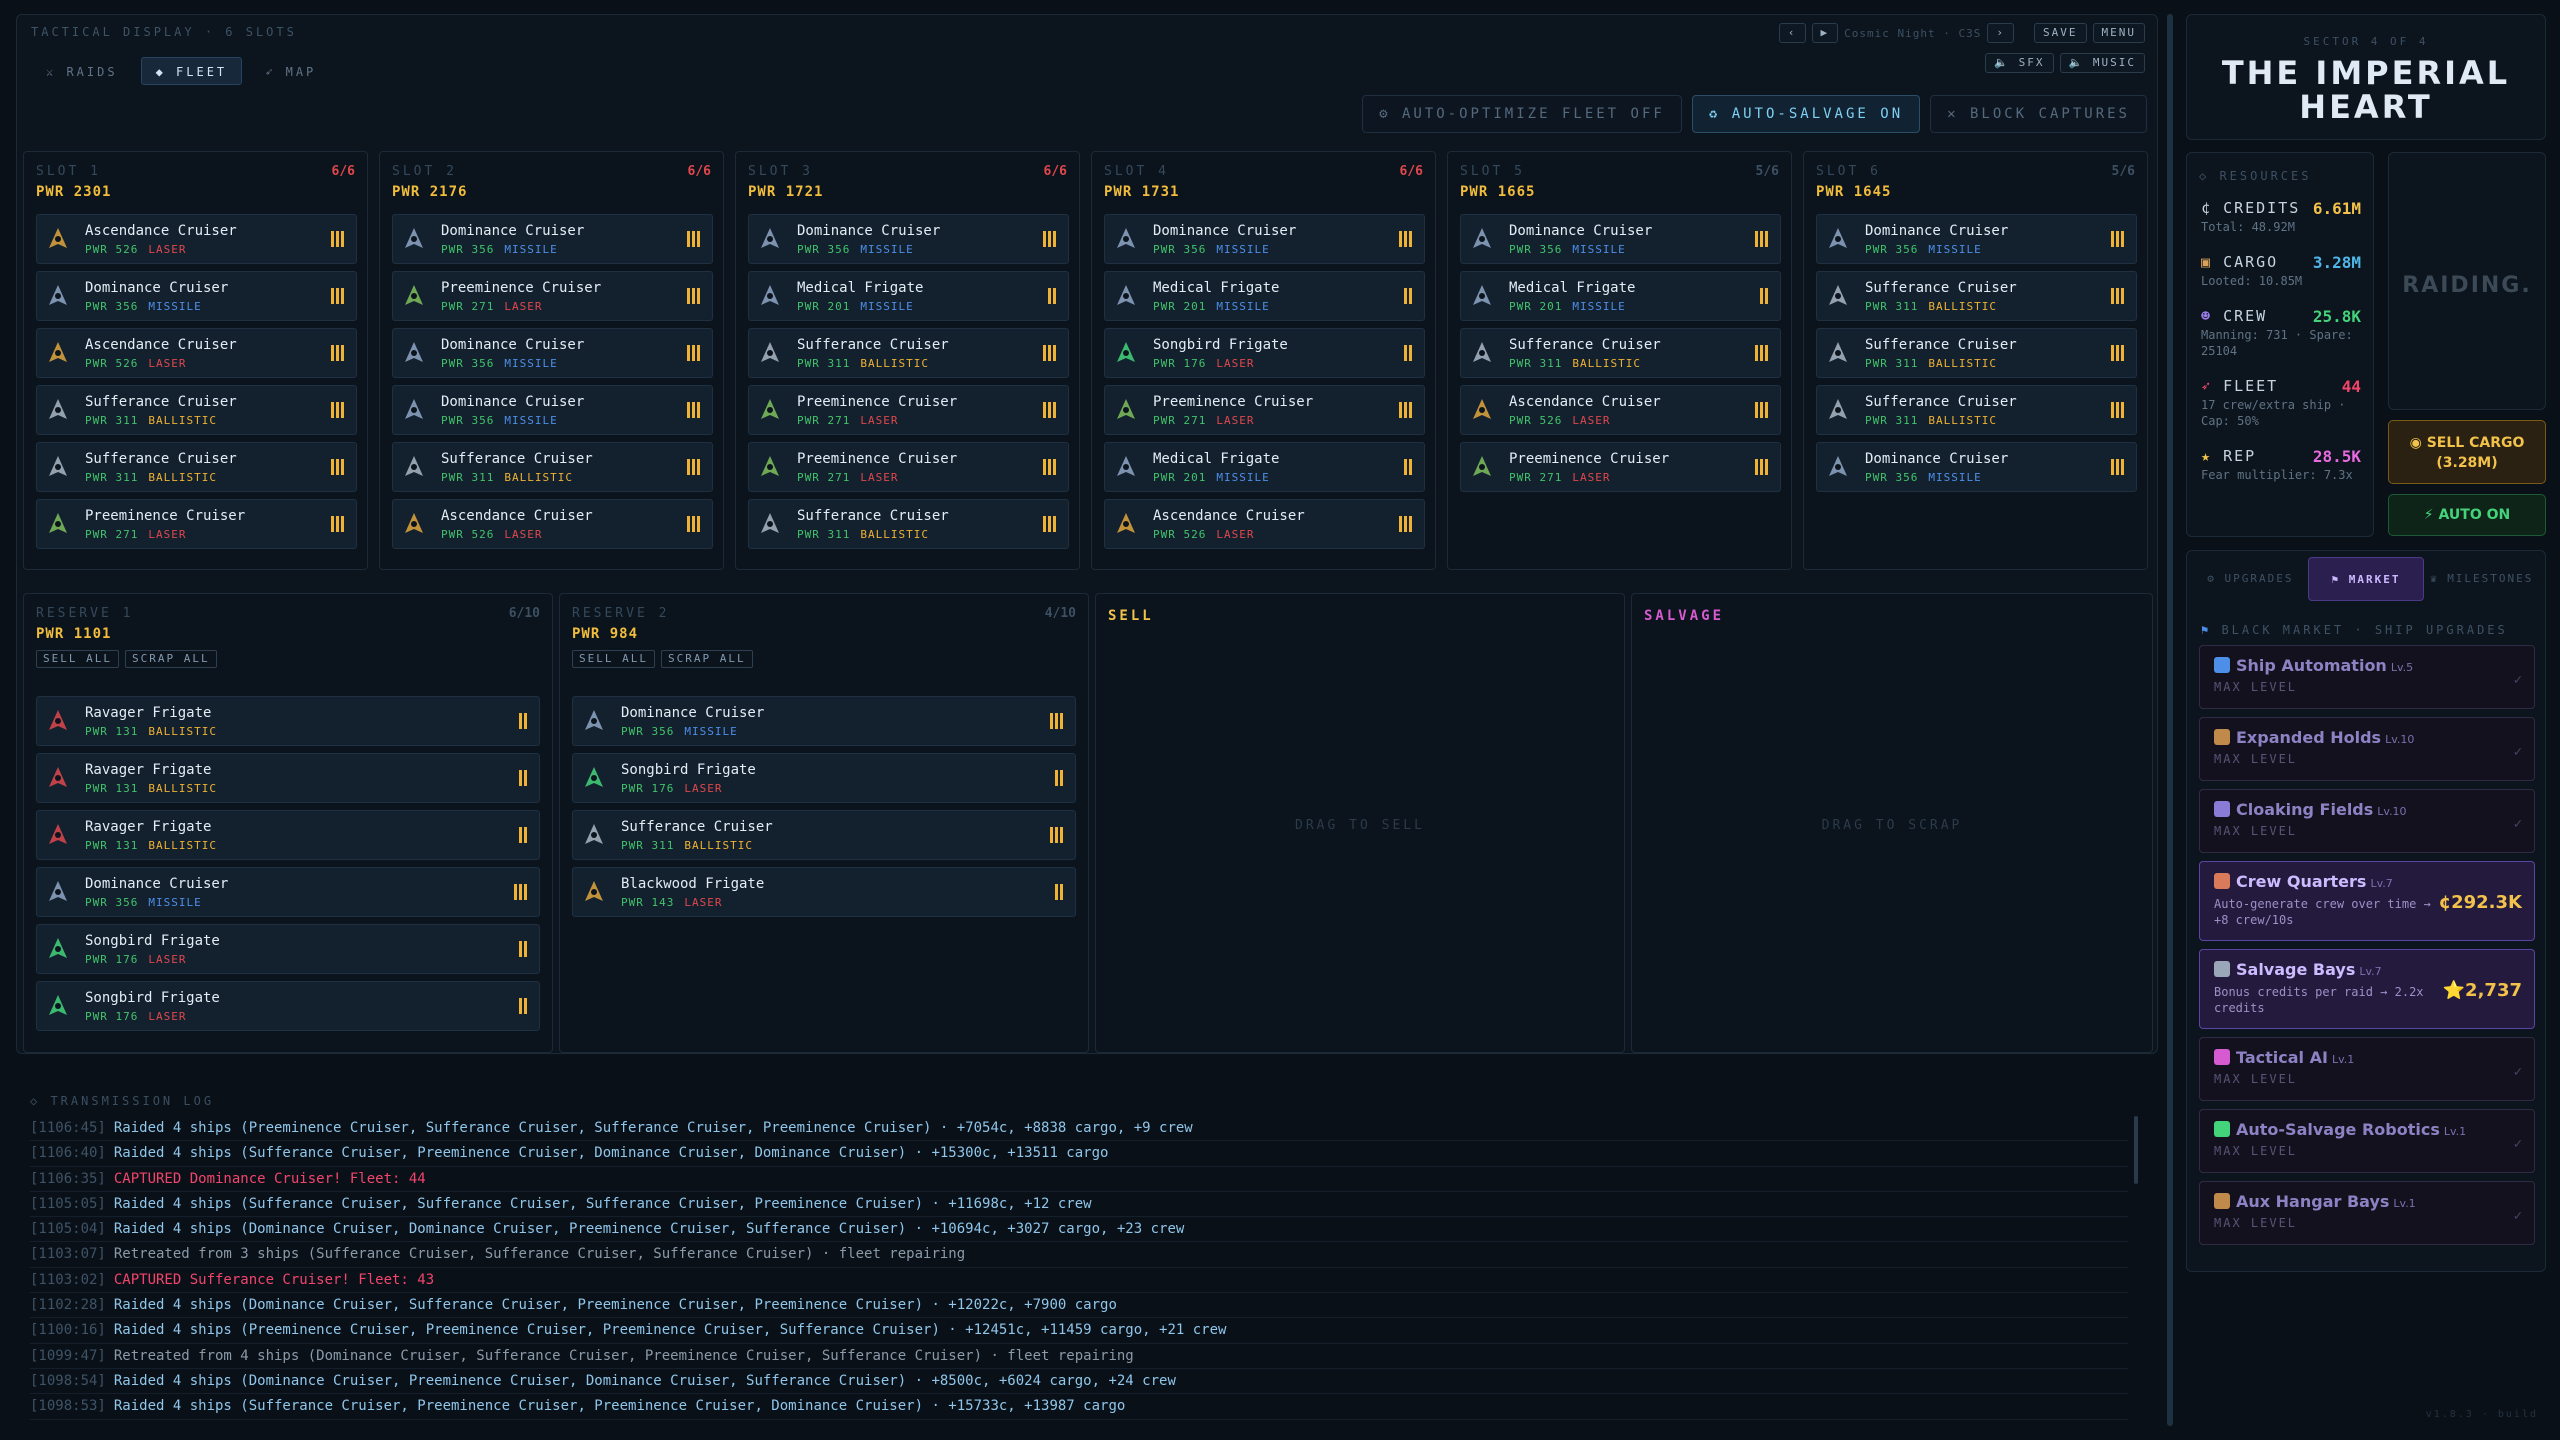 The height and width of the screenshot is (1440, 2560). Describe the element at coordinates (2136, 1150) in the screenshot. I see `log-scrollbar` at that location.